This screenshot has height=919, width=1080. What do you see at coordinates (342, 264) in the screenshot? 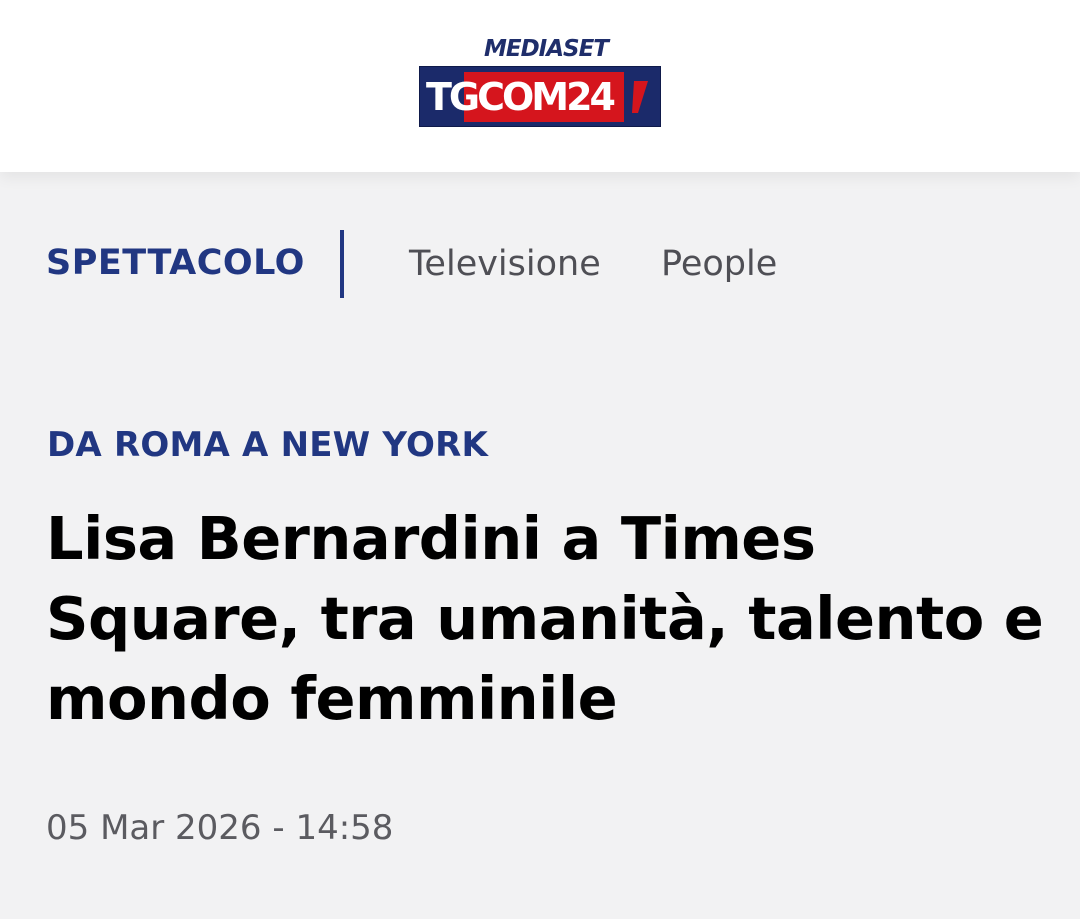
I see `nav-divider` at bounding box center [342, 264].